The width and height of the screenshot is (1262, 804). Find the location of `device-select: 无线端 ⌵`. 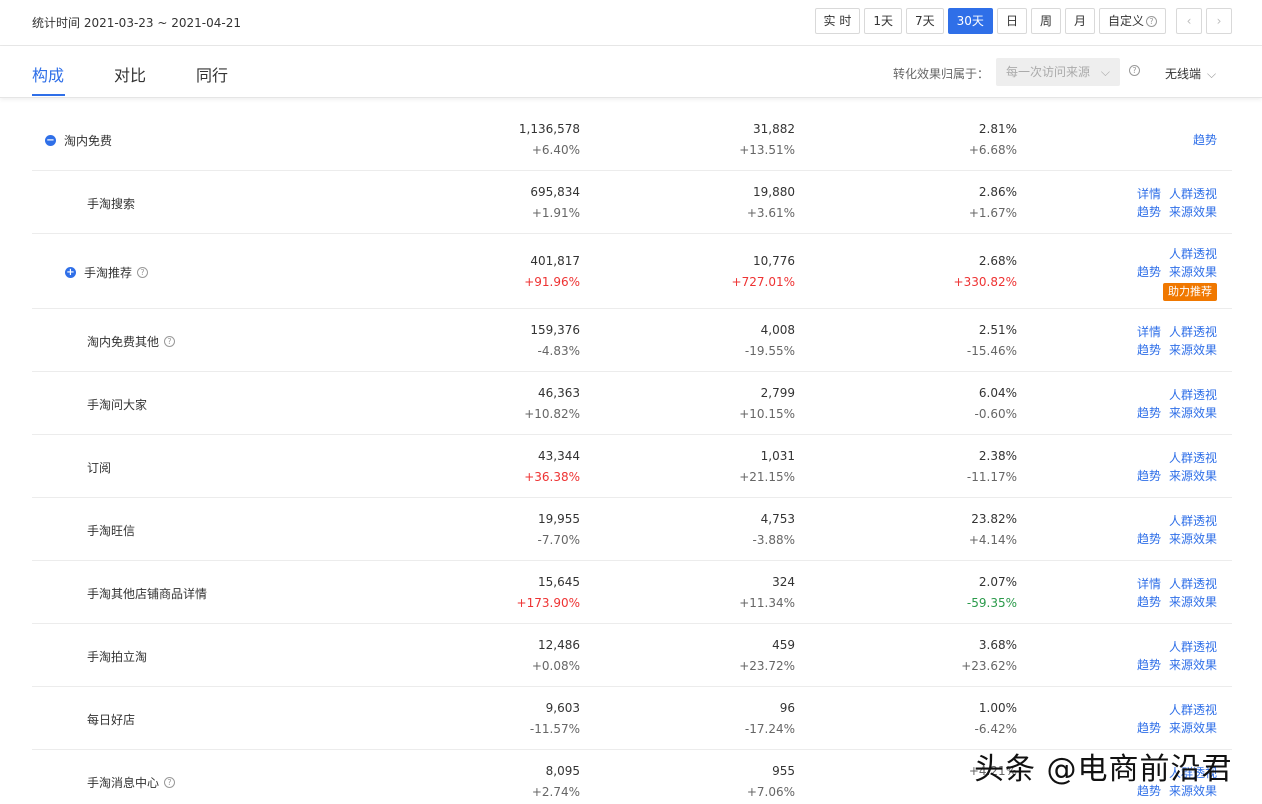

device-select: 无线端 ⌵ is located at coordinates (1190, 73).